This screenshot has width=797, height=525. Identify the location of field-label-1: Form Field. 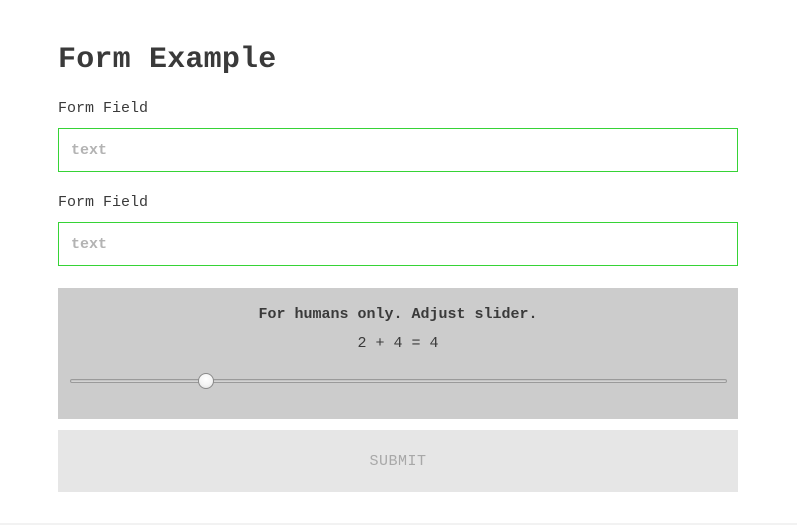
(103, 108).